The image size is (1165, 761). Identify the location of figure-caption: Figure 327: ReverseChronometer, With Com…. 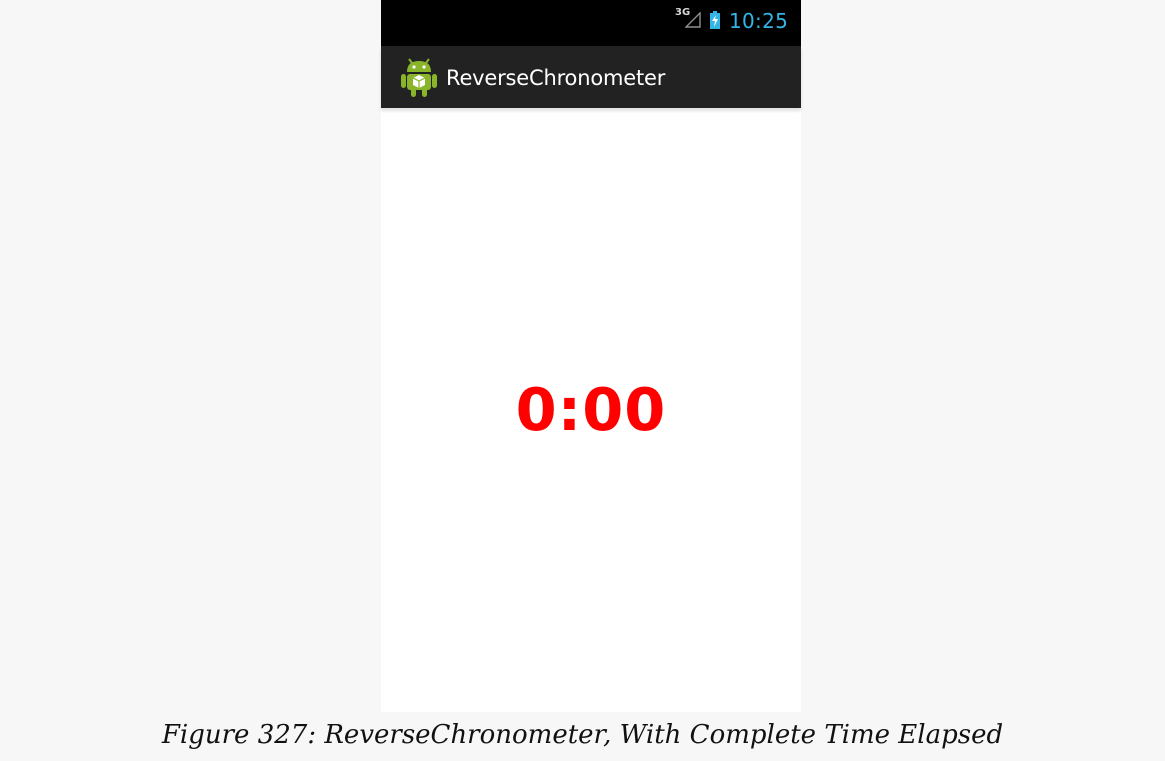
(582, 735).